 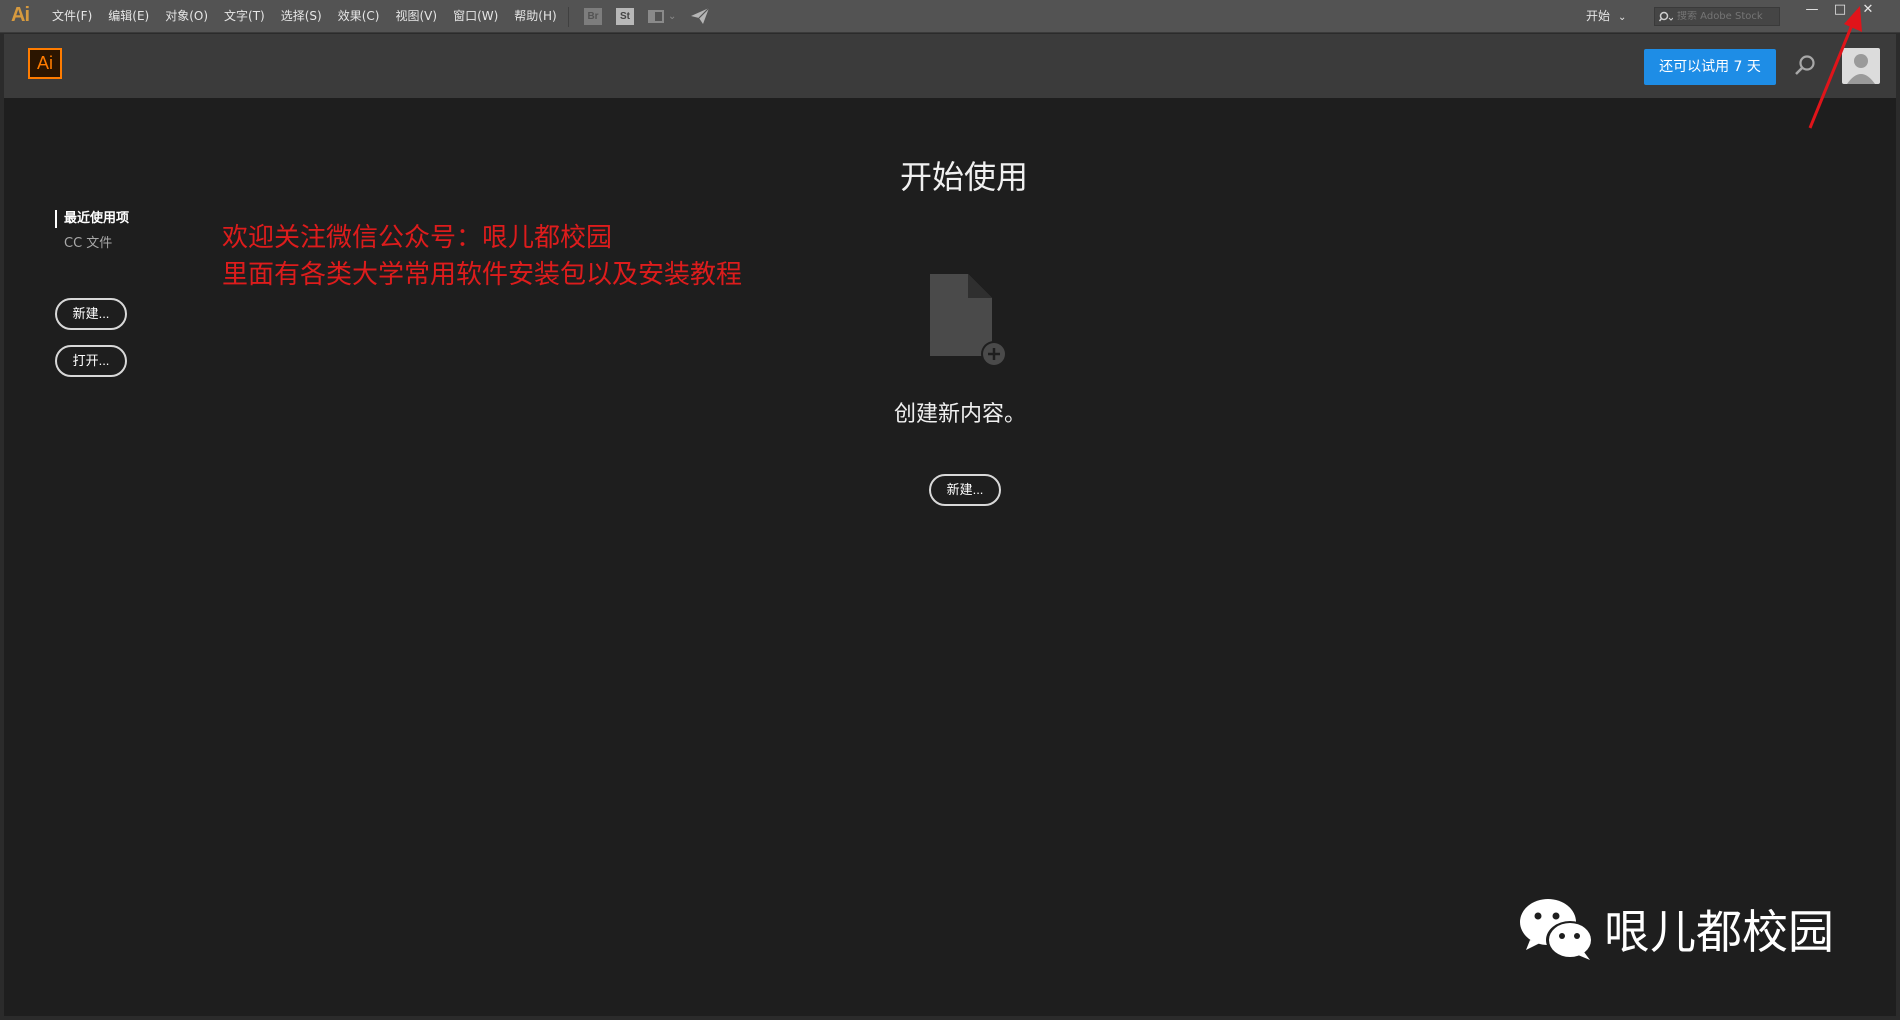 I want to click on stock-search-input, so click(x=1727, y=16).